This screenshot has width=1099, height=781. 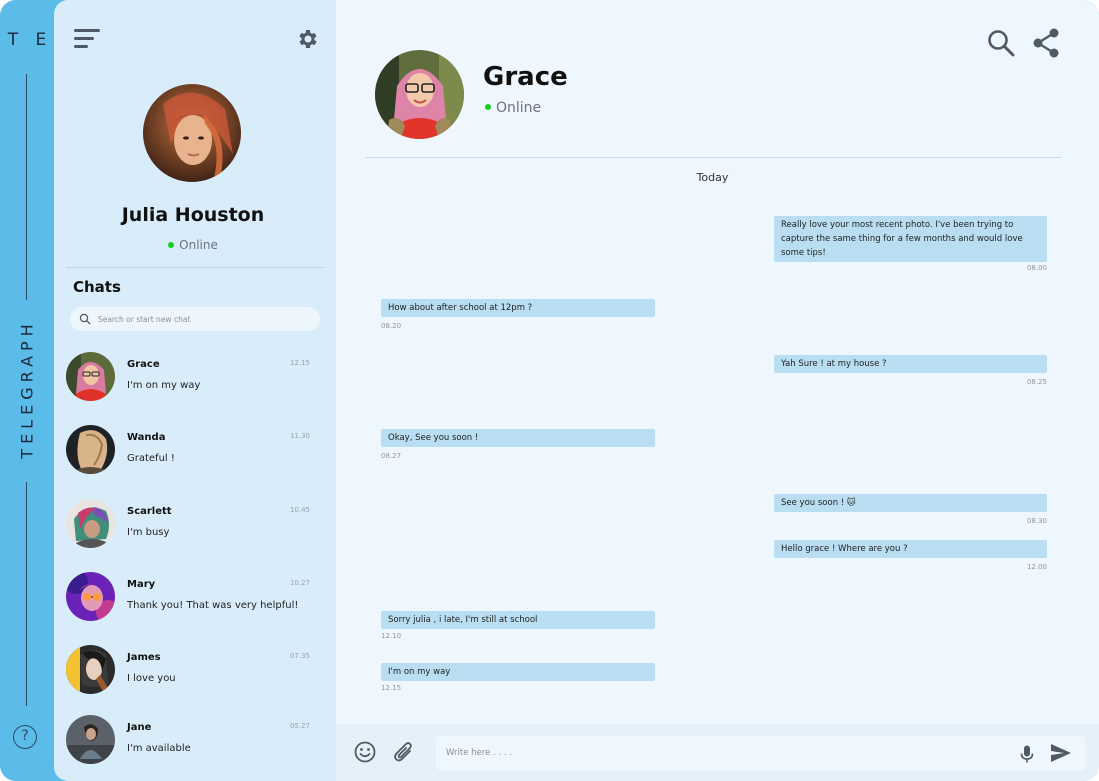 What do you see at coordinates (198, 245) in the screenshot?
I see `profile-status-text: Online` at bounding box center [198, 245].